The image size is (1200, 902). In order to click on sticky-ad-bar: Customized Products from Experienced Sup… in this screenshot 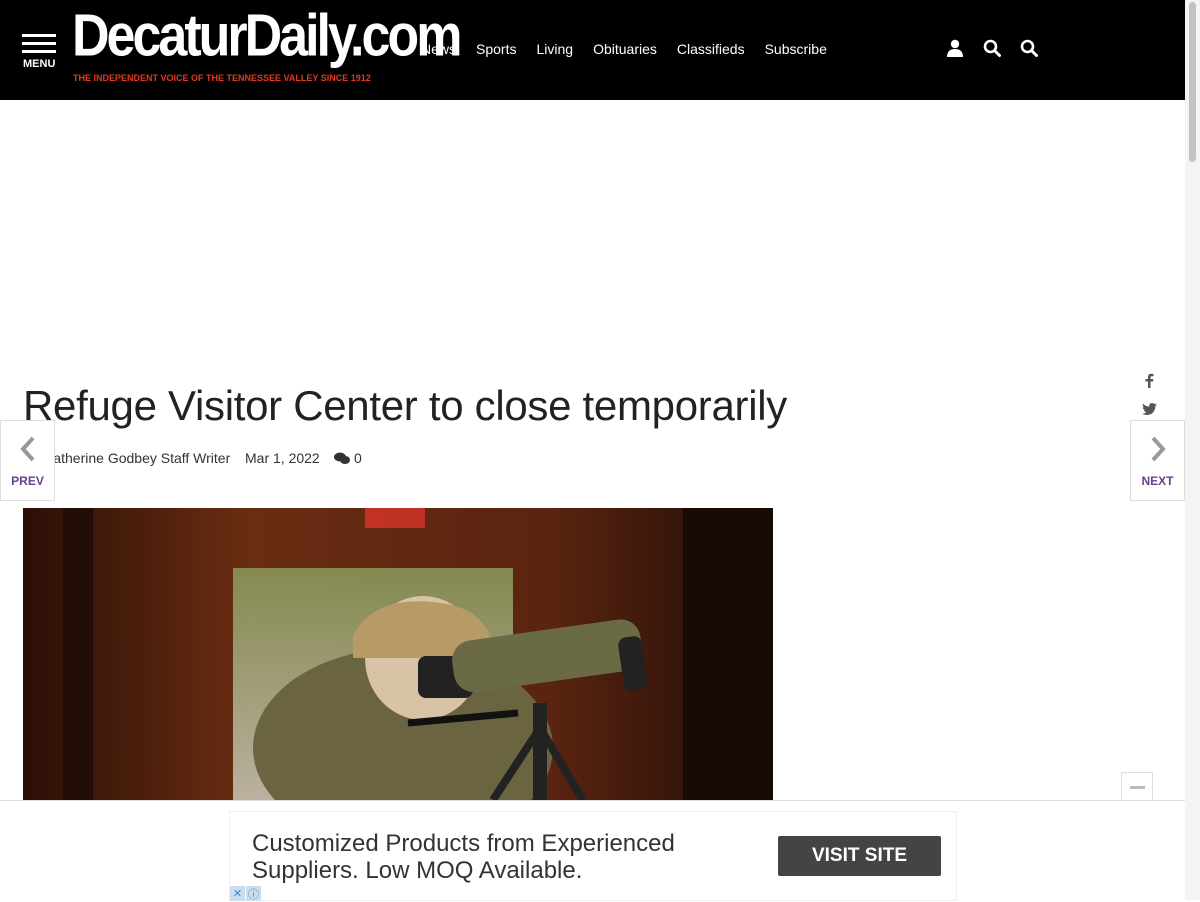, I will do `click(592, 850)`.